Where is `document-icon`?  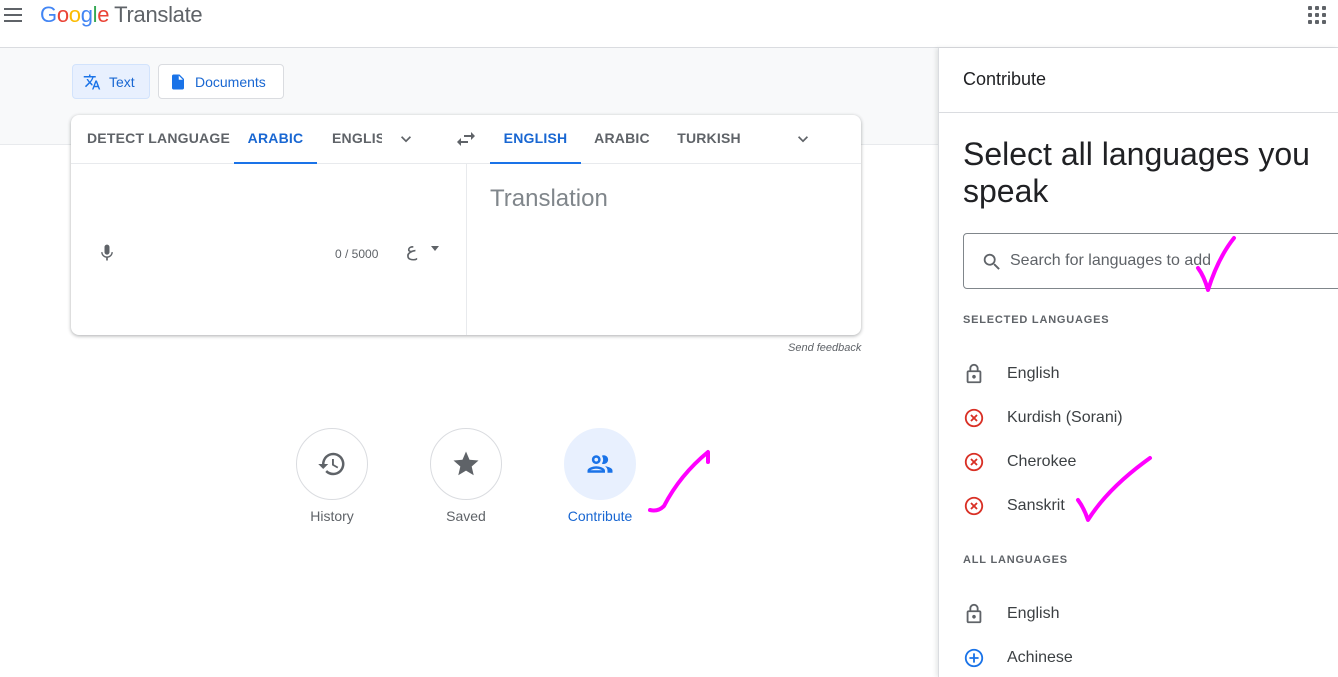
document-icon is located at coordinates (178, 81).